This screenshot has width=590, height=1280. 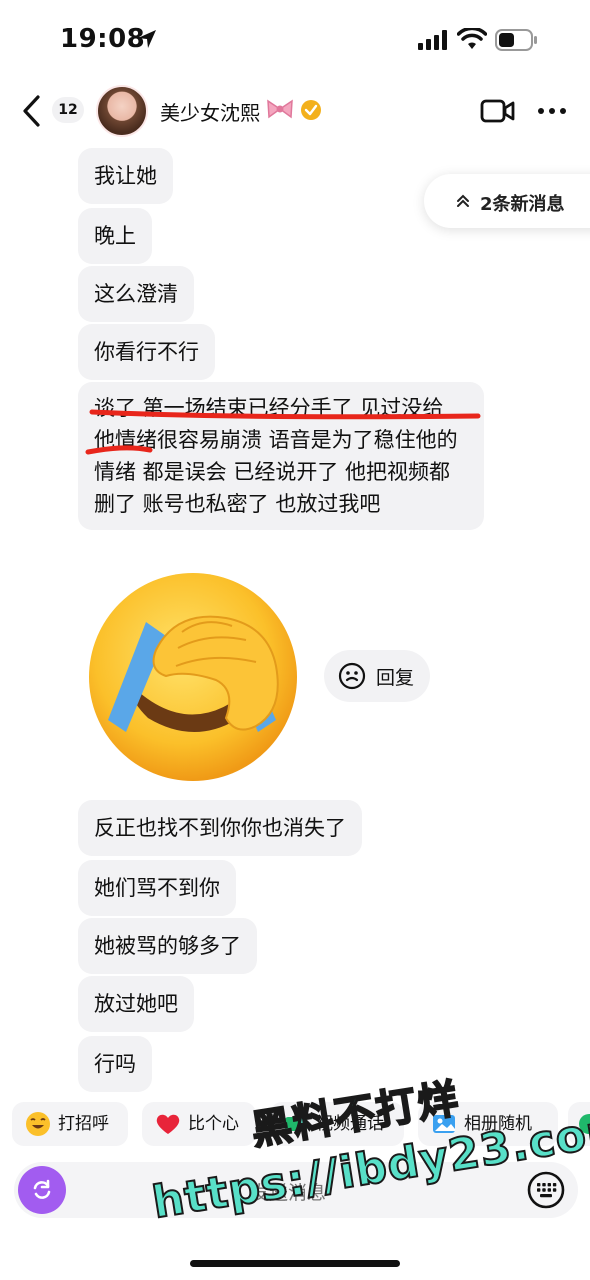 I want to click on message-bubble: 晚上, so click(x=115, y=236).